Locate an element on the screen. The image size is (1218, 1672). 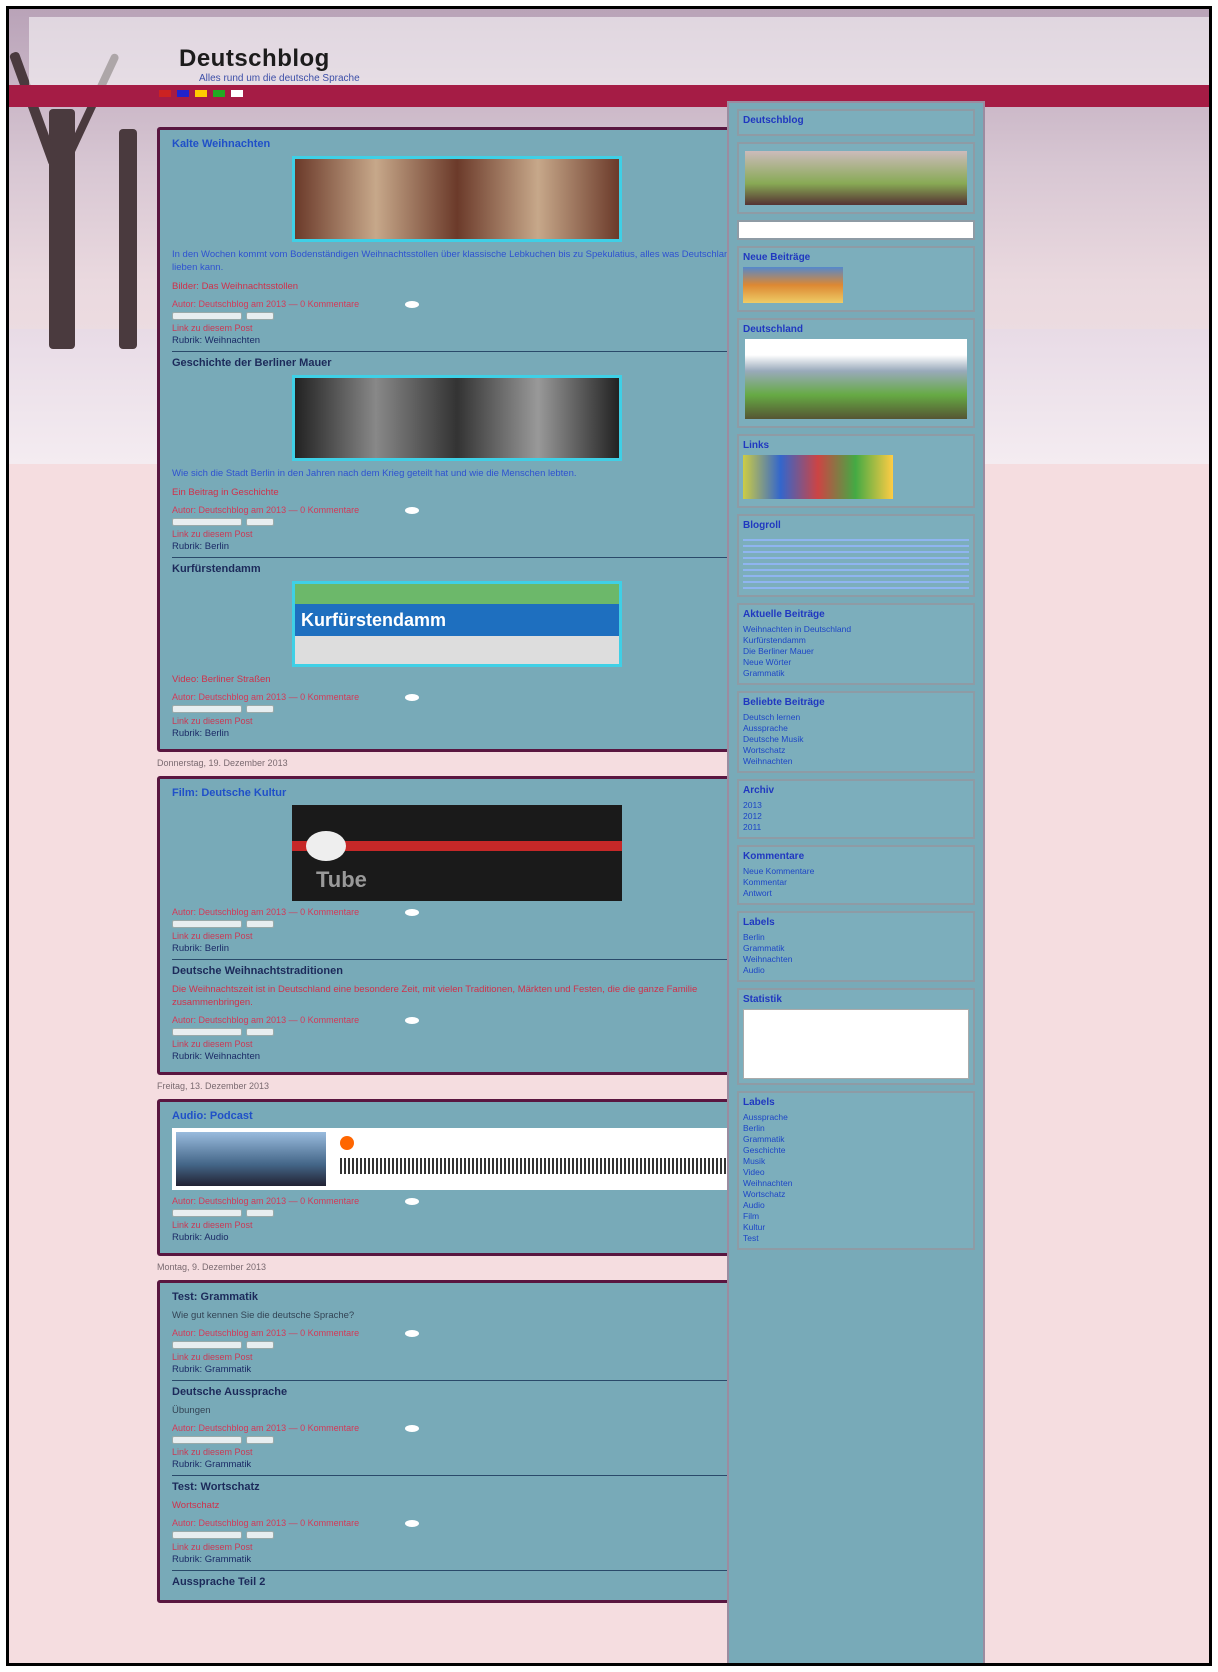
post-title: Kurfürstendamm is located at coordinates (457, 569).